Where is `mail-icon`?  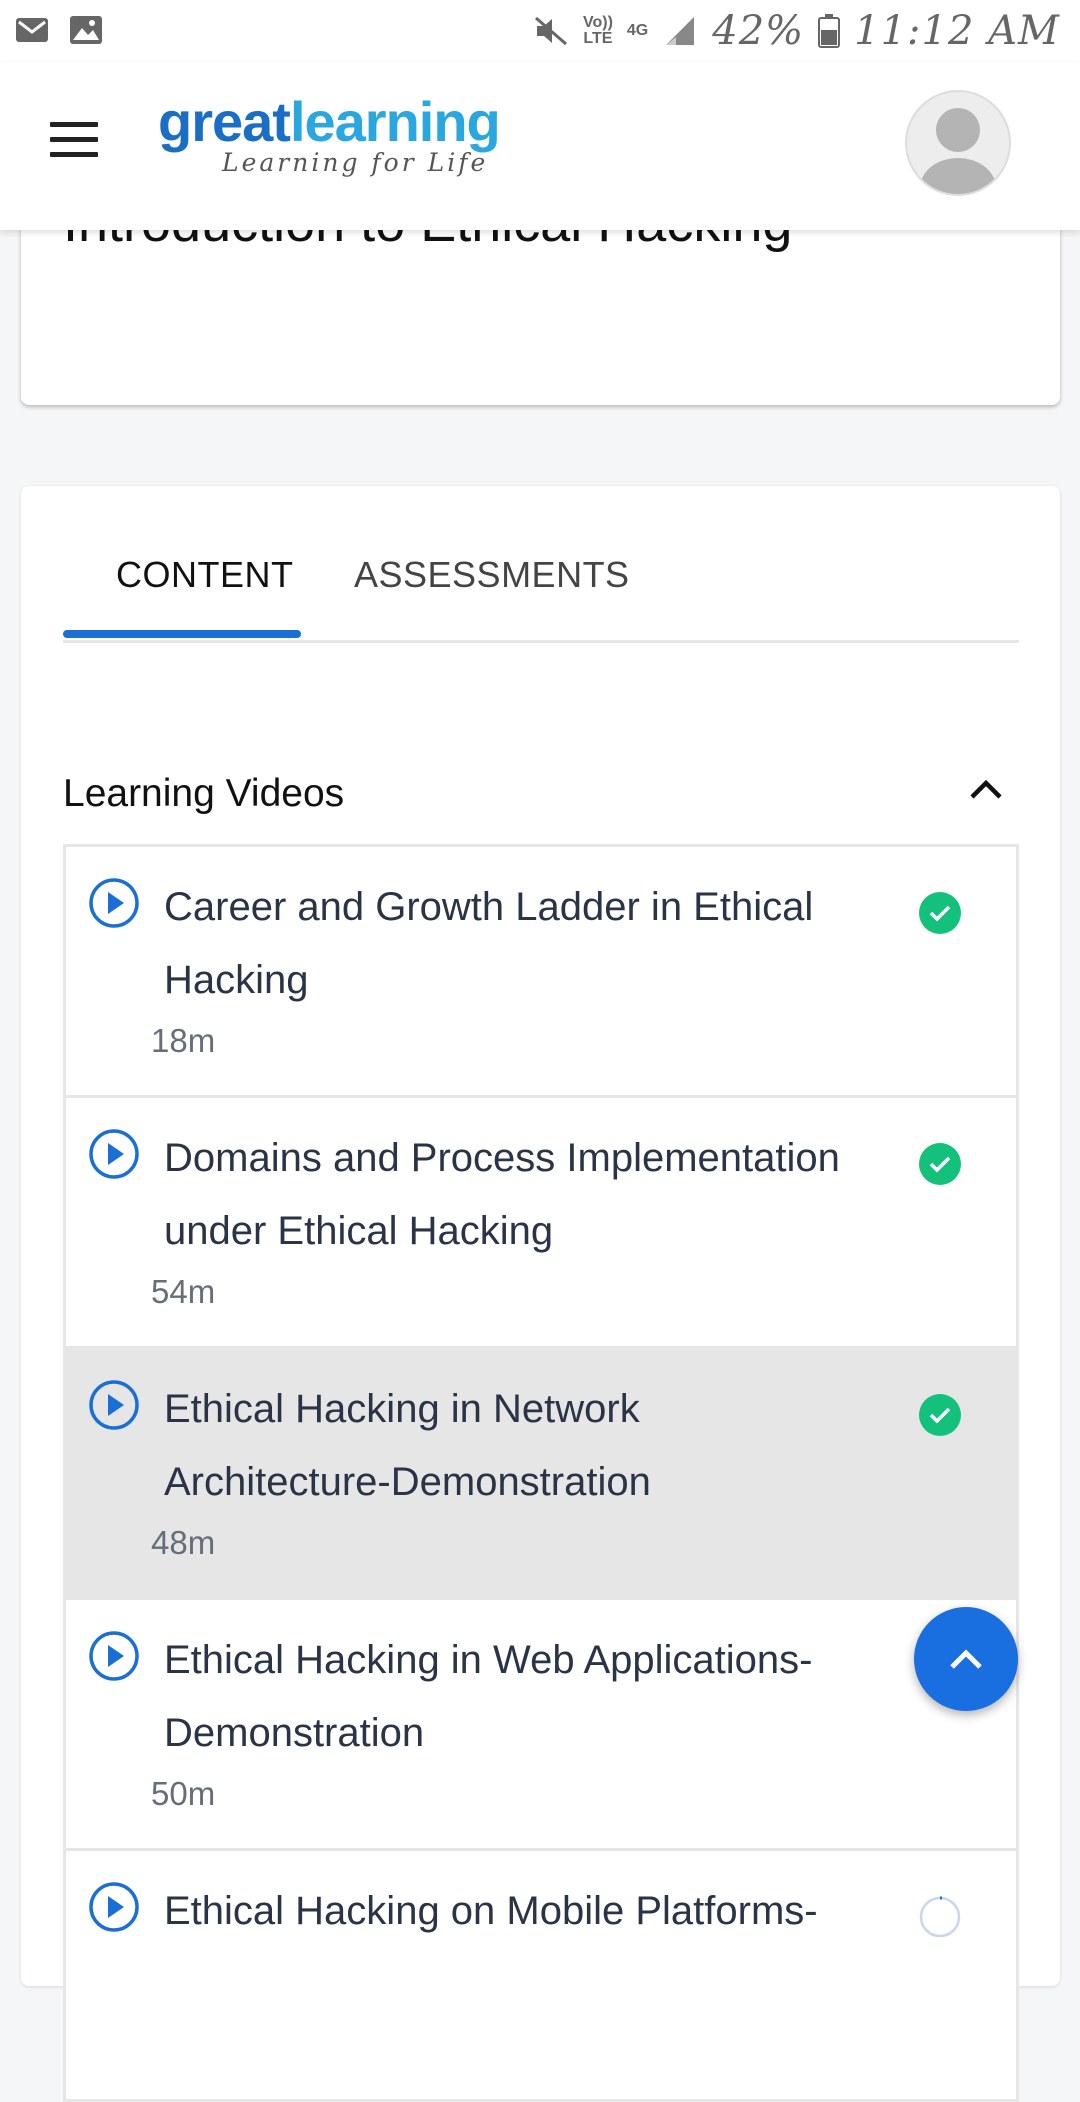
mail-icon is located at coordinates (32, 30).